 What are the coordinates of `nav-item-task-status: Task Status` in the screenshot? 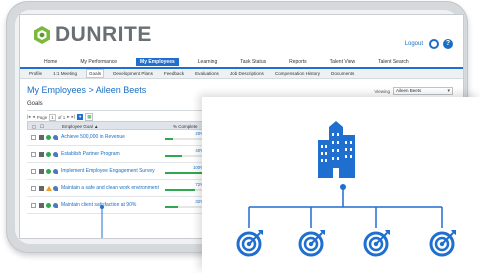 It's located at (253, 62).